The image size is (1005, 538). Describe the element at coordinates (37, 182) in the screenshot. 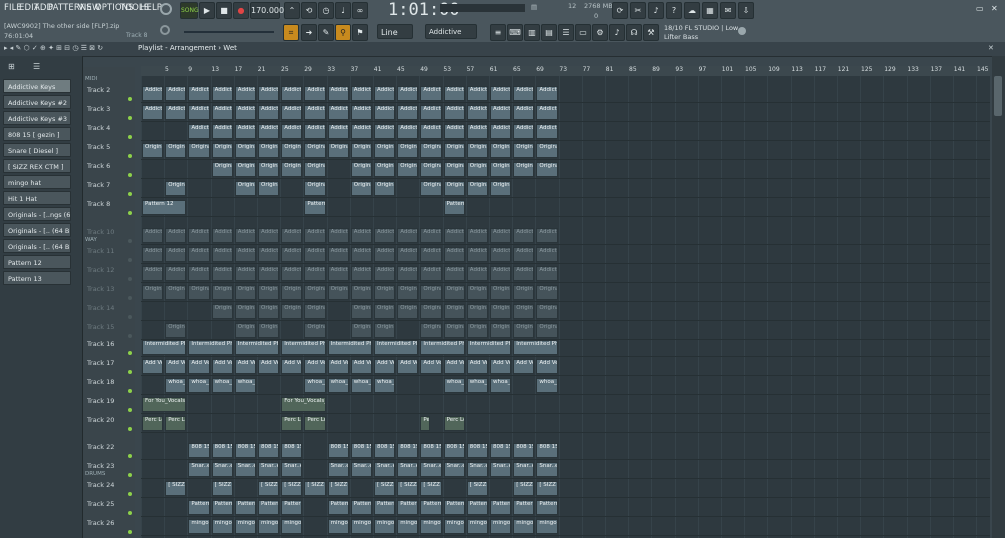

I see `pattern-item: mingo hat` at that location.